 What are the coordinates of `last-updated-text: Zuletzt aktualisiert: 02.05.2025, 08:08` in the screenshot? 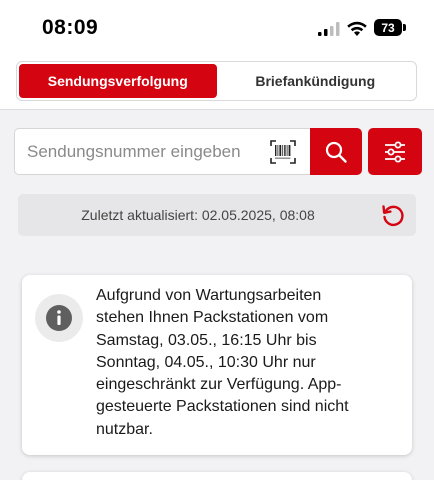 It's located at (198, 215).